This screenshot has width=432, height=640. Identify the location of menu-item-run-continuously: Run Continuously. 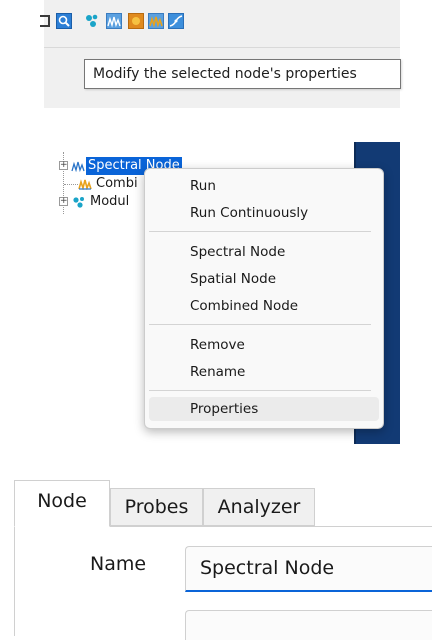
(264, 213).